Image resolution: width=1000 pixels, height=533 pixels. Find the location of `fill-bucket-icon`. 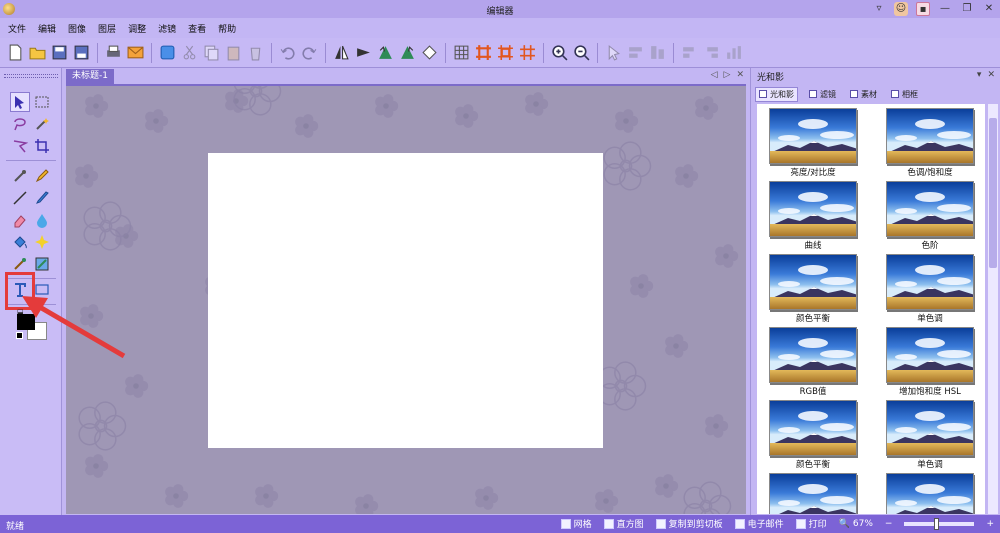

fill-bucket-icon is located at coordinates (20, 242).